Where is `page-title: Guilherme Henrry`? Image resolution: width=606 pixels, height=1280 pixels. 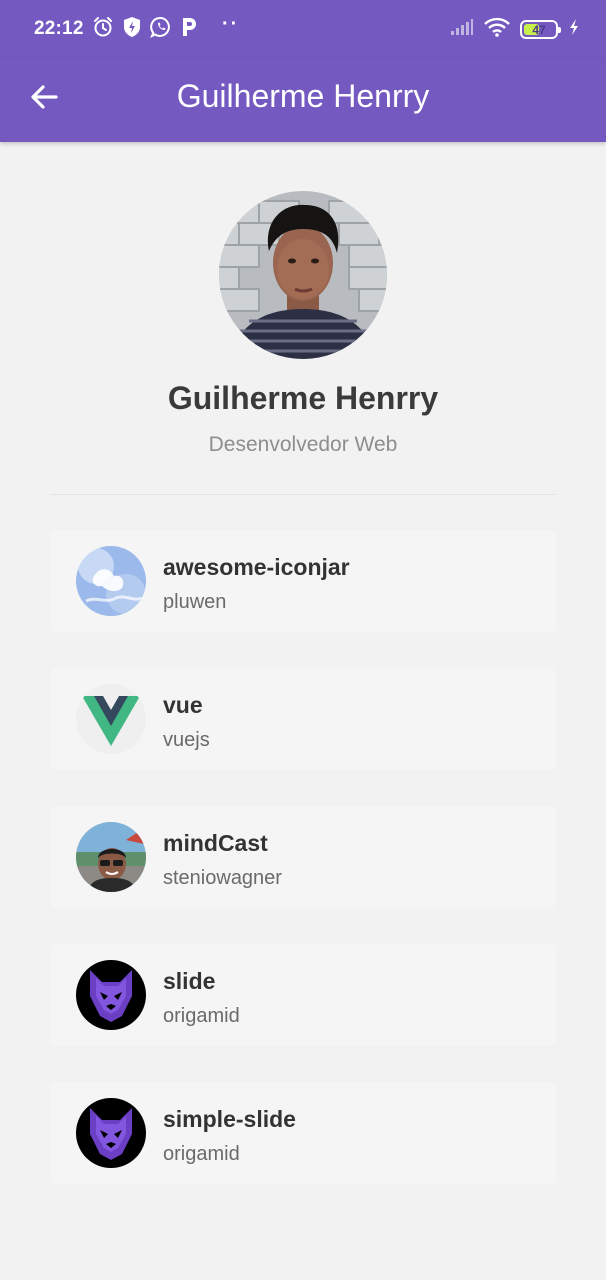 page-title: Guilherme Henrry is located at coordinates (303, 96).